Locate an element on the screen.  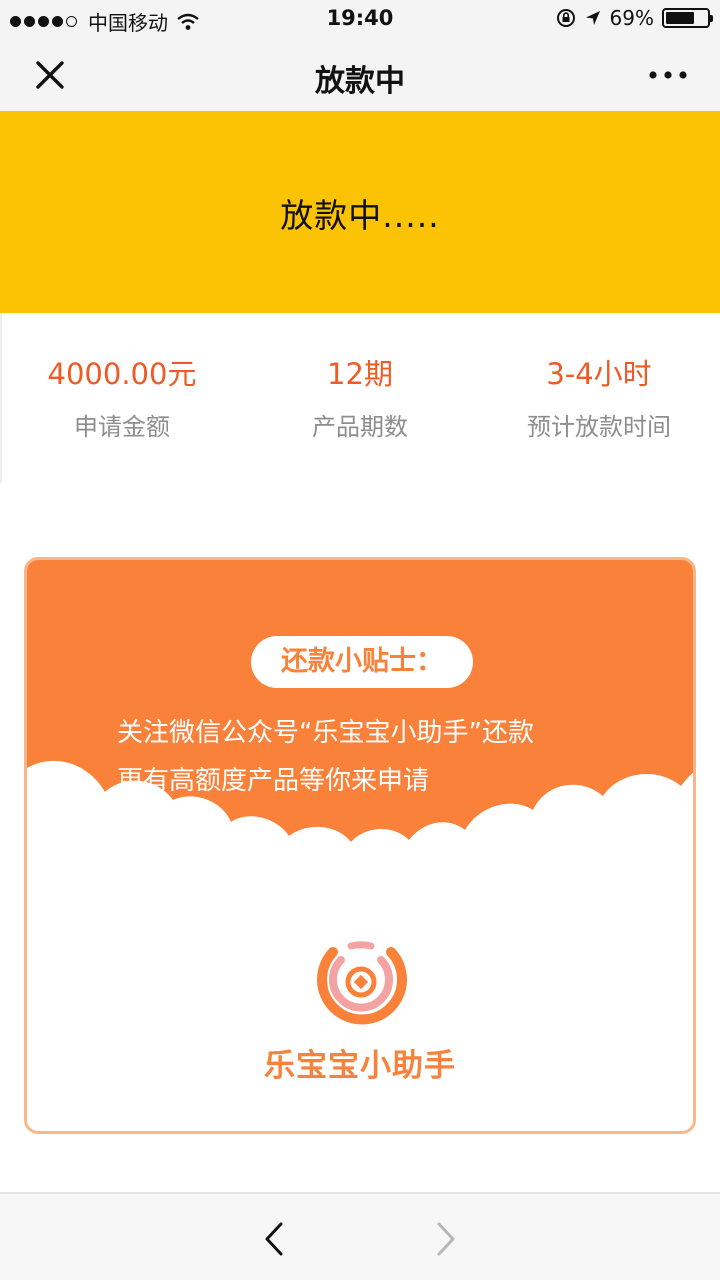
brand-name: 乐宝宝小助手 is located at coordinates (360, 1066).